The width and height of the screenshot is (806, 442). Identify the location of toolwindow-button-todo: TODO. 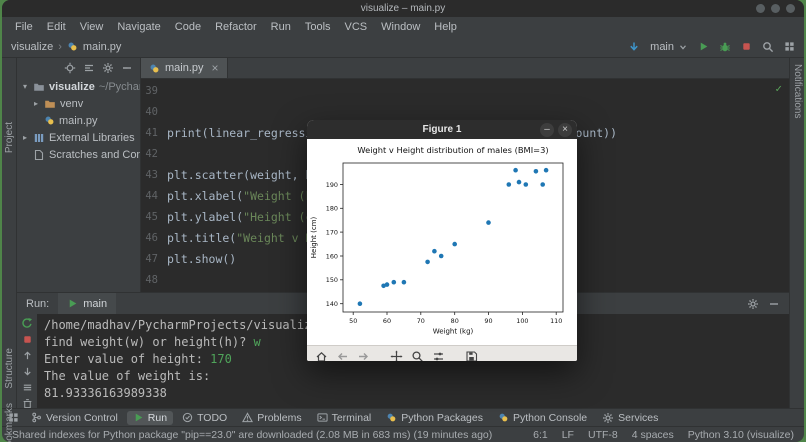
(204, 418).